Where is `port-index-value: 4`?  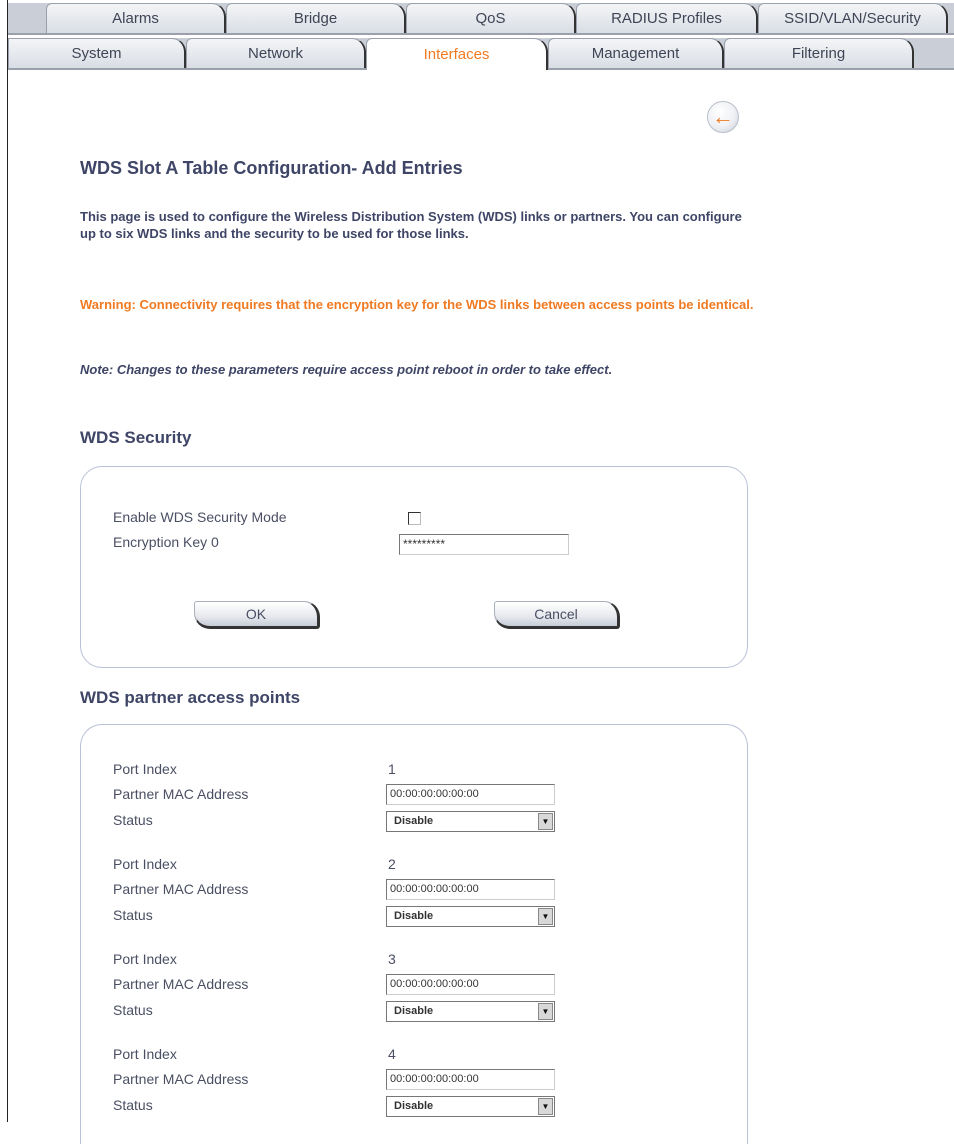 port-index-value: 4 is located at coordinates (392, 1054).